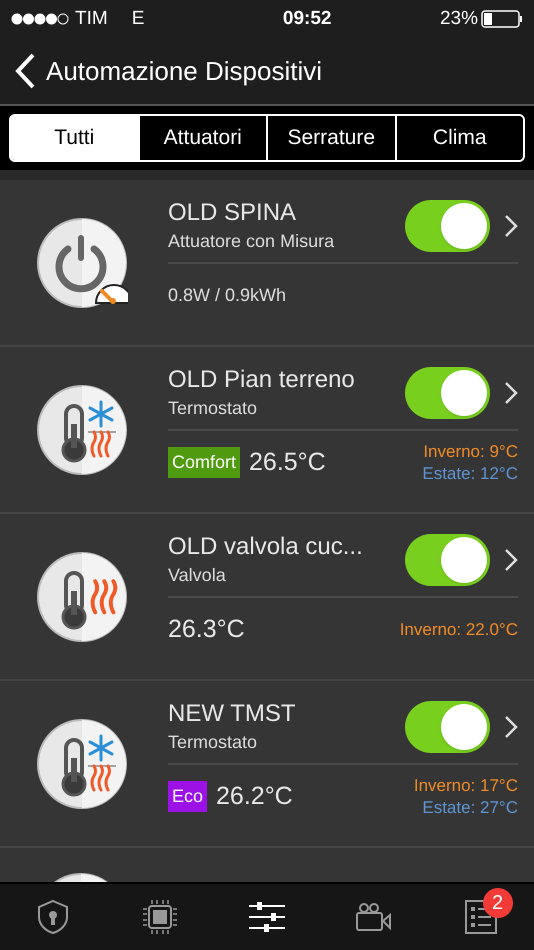  I want to click on power-reading: 0.8W / 0.9kWh, so click(227, 295).